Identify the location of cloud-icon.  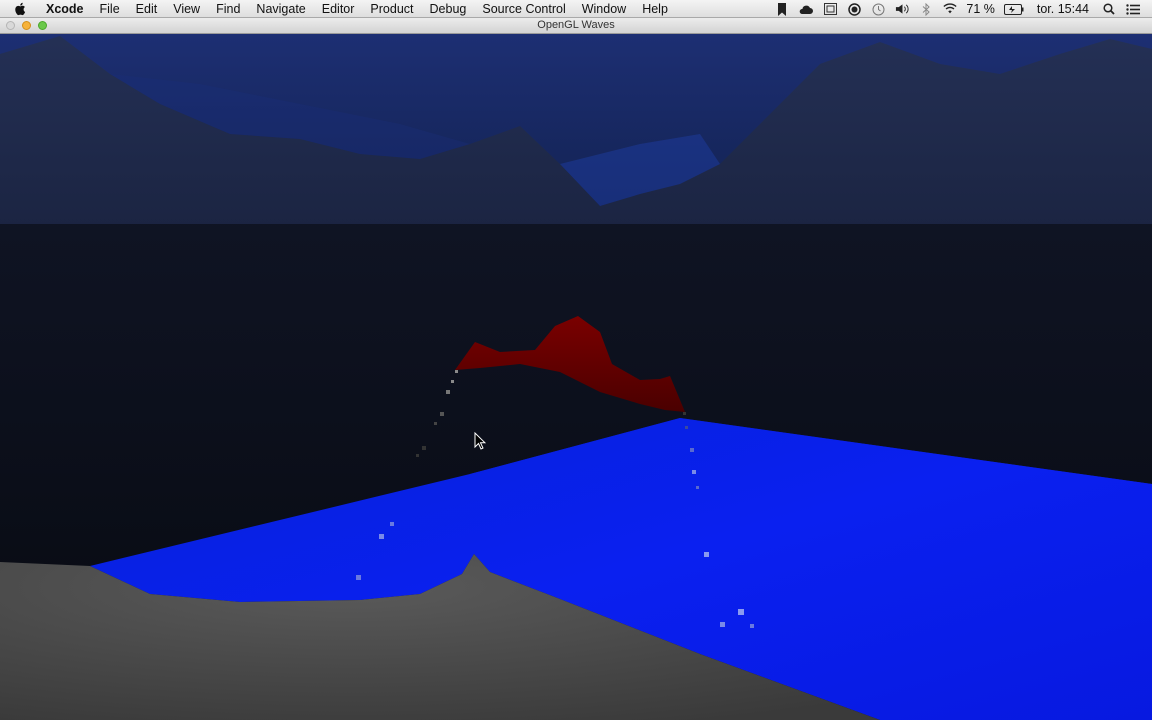
(806, 9).